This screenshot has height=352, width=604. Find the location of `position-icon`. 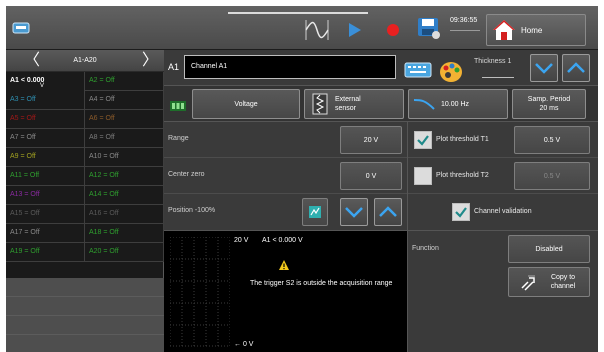

position-icon is located at coordinates (315, 212).